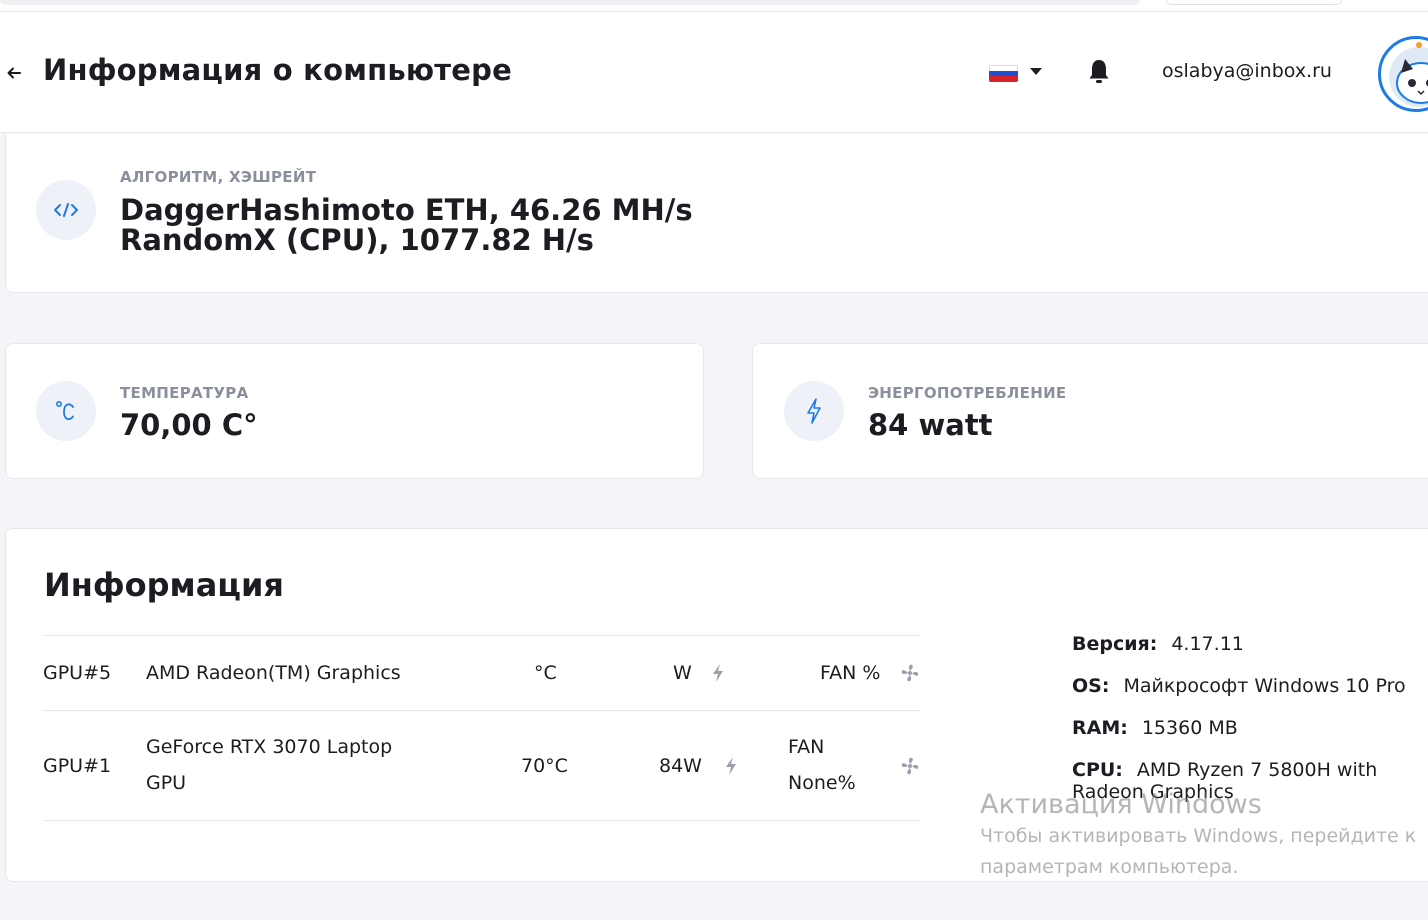  Describe the element at coordinates (822, 783) in the screenshot. I see `gpu-fan-line-2: None%` at that location.